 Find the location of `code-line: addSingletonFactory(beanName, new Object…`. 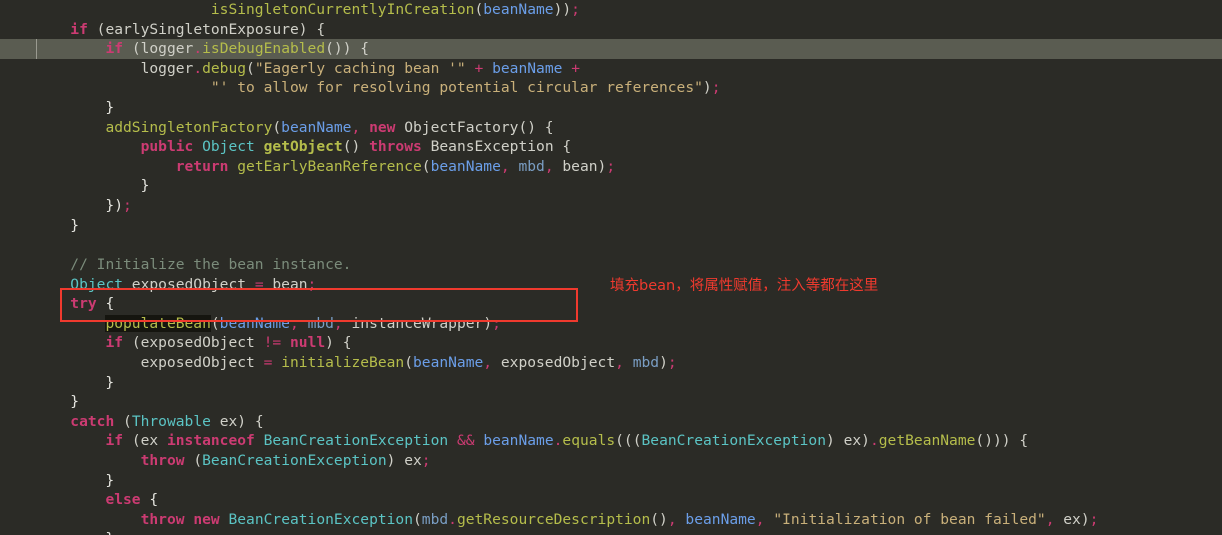

code-line: addSingletonFactory(beanName, new Object… is located at coordinates (611, 128).